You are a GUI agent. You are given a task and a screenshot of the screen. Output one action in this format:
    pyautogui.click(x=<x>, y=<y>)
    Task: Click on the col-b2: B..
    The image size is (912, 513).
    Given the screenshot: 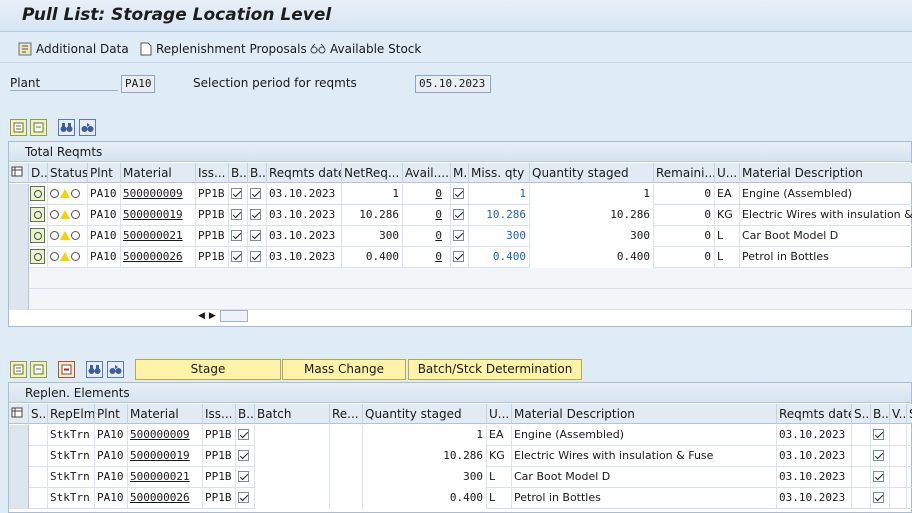 What is the action you would take?
    pyautogui.click(x=880, y=414)
    